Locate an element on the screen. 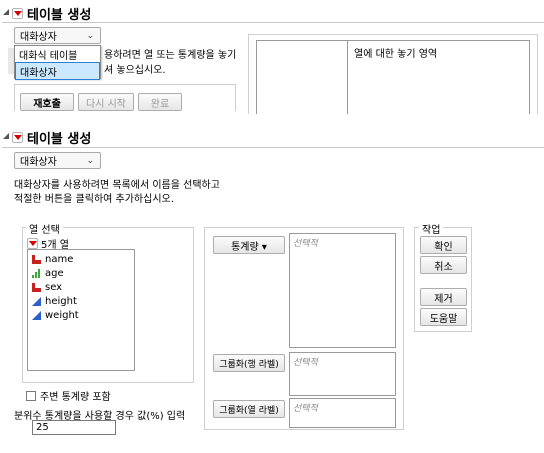 The image size is (544, 453). group-column-button: 그룹화(열 라벨) is located at coordinates (249, 409).